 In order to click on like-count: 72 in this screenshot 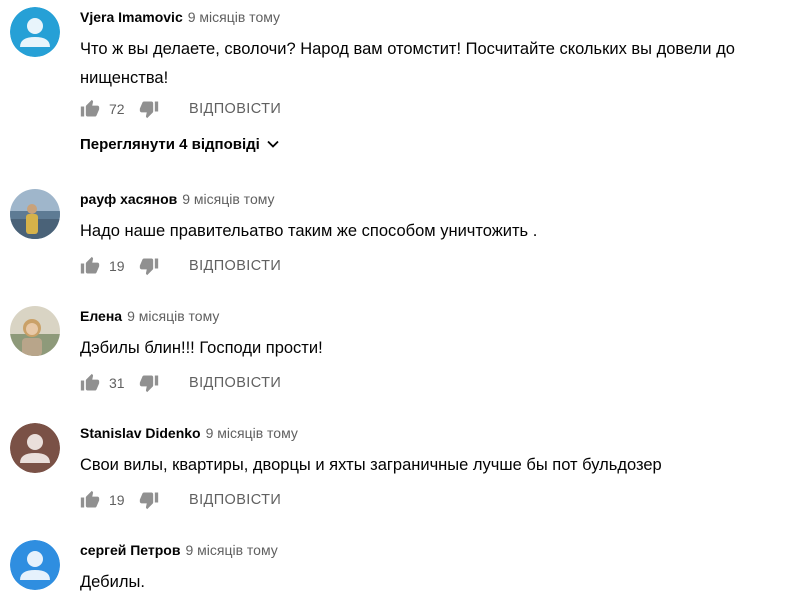, I will do `click(117, 109)`.